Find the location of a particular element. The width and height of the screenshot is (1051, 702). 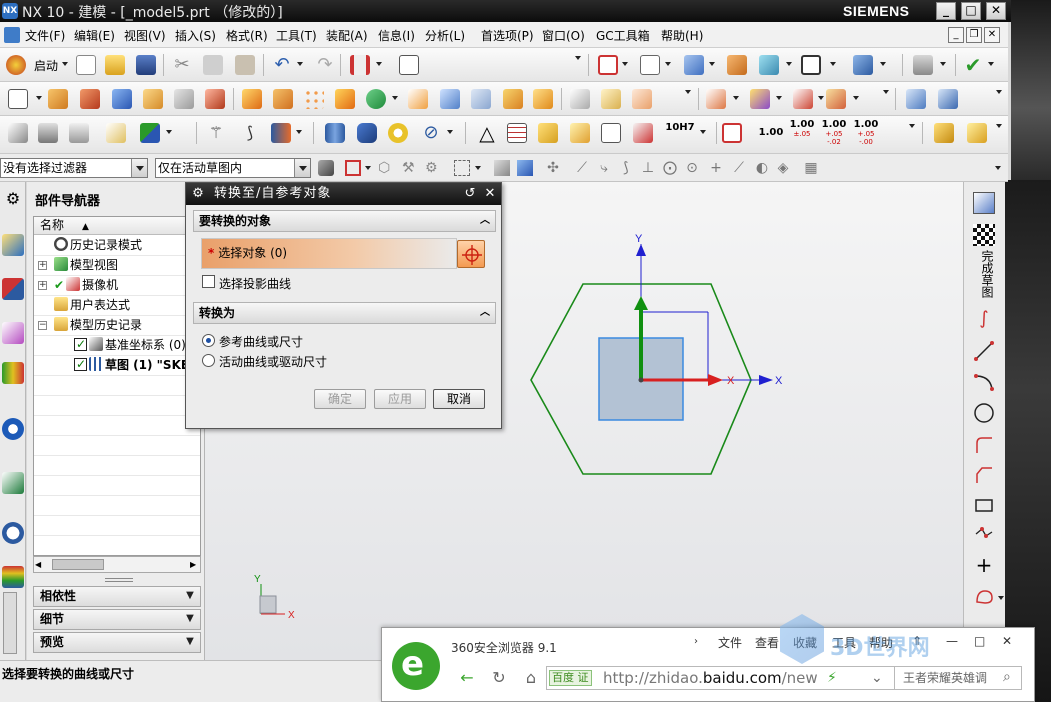

chamfer-icon is located at coordinates (215, 99).